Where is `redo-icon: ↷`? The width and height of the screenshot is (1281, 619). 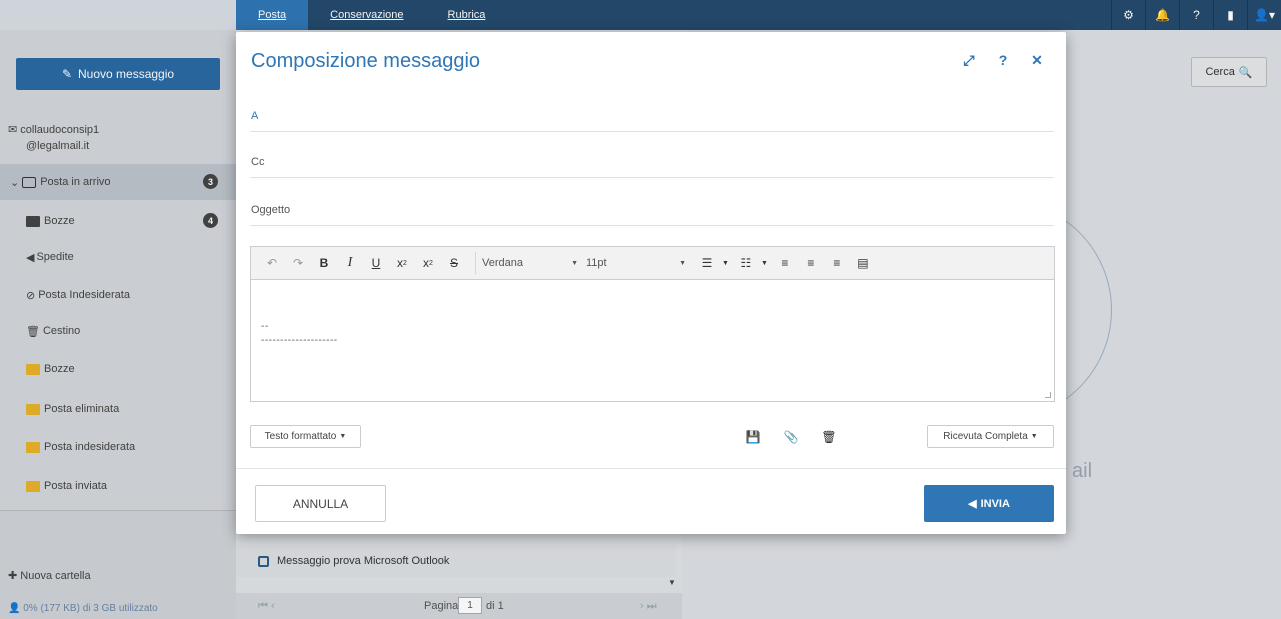
redo-icon: ↷ is located at coordinates (298, 263).